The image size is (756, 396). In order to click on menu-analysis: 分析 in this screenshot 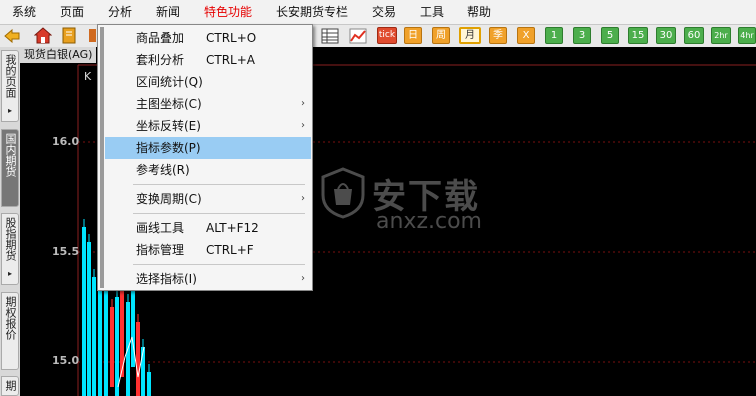, I will do `click(120, 12)`.